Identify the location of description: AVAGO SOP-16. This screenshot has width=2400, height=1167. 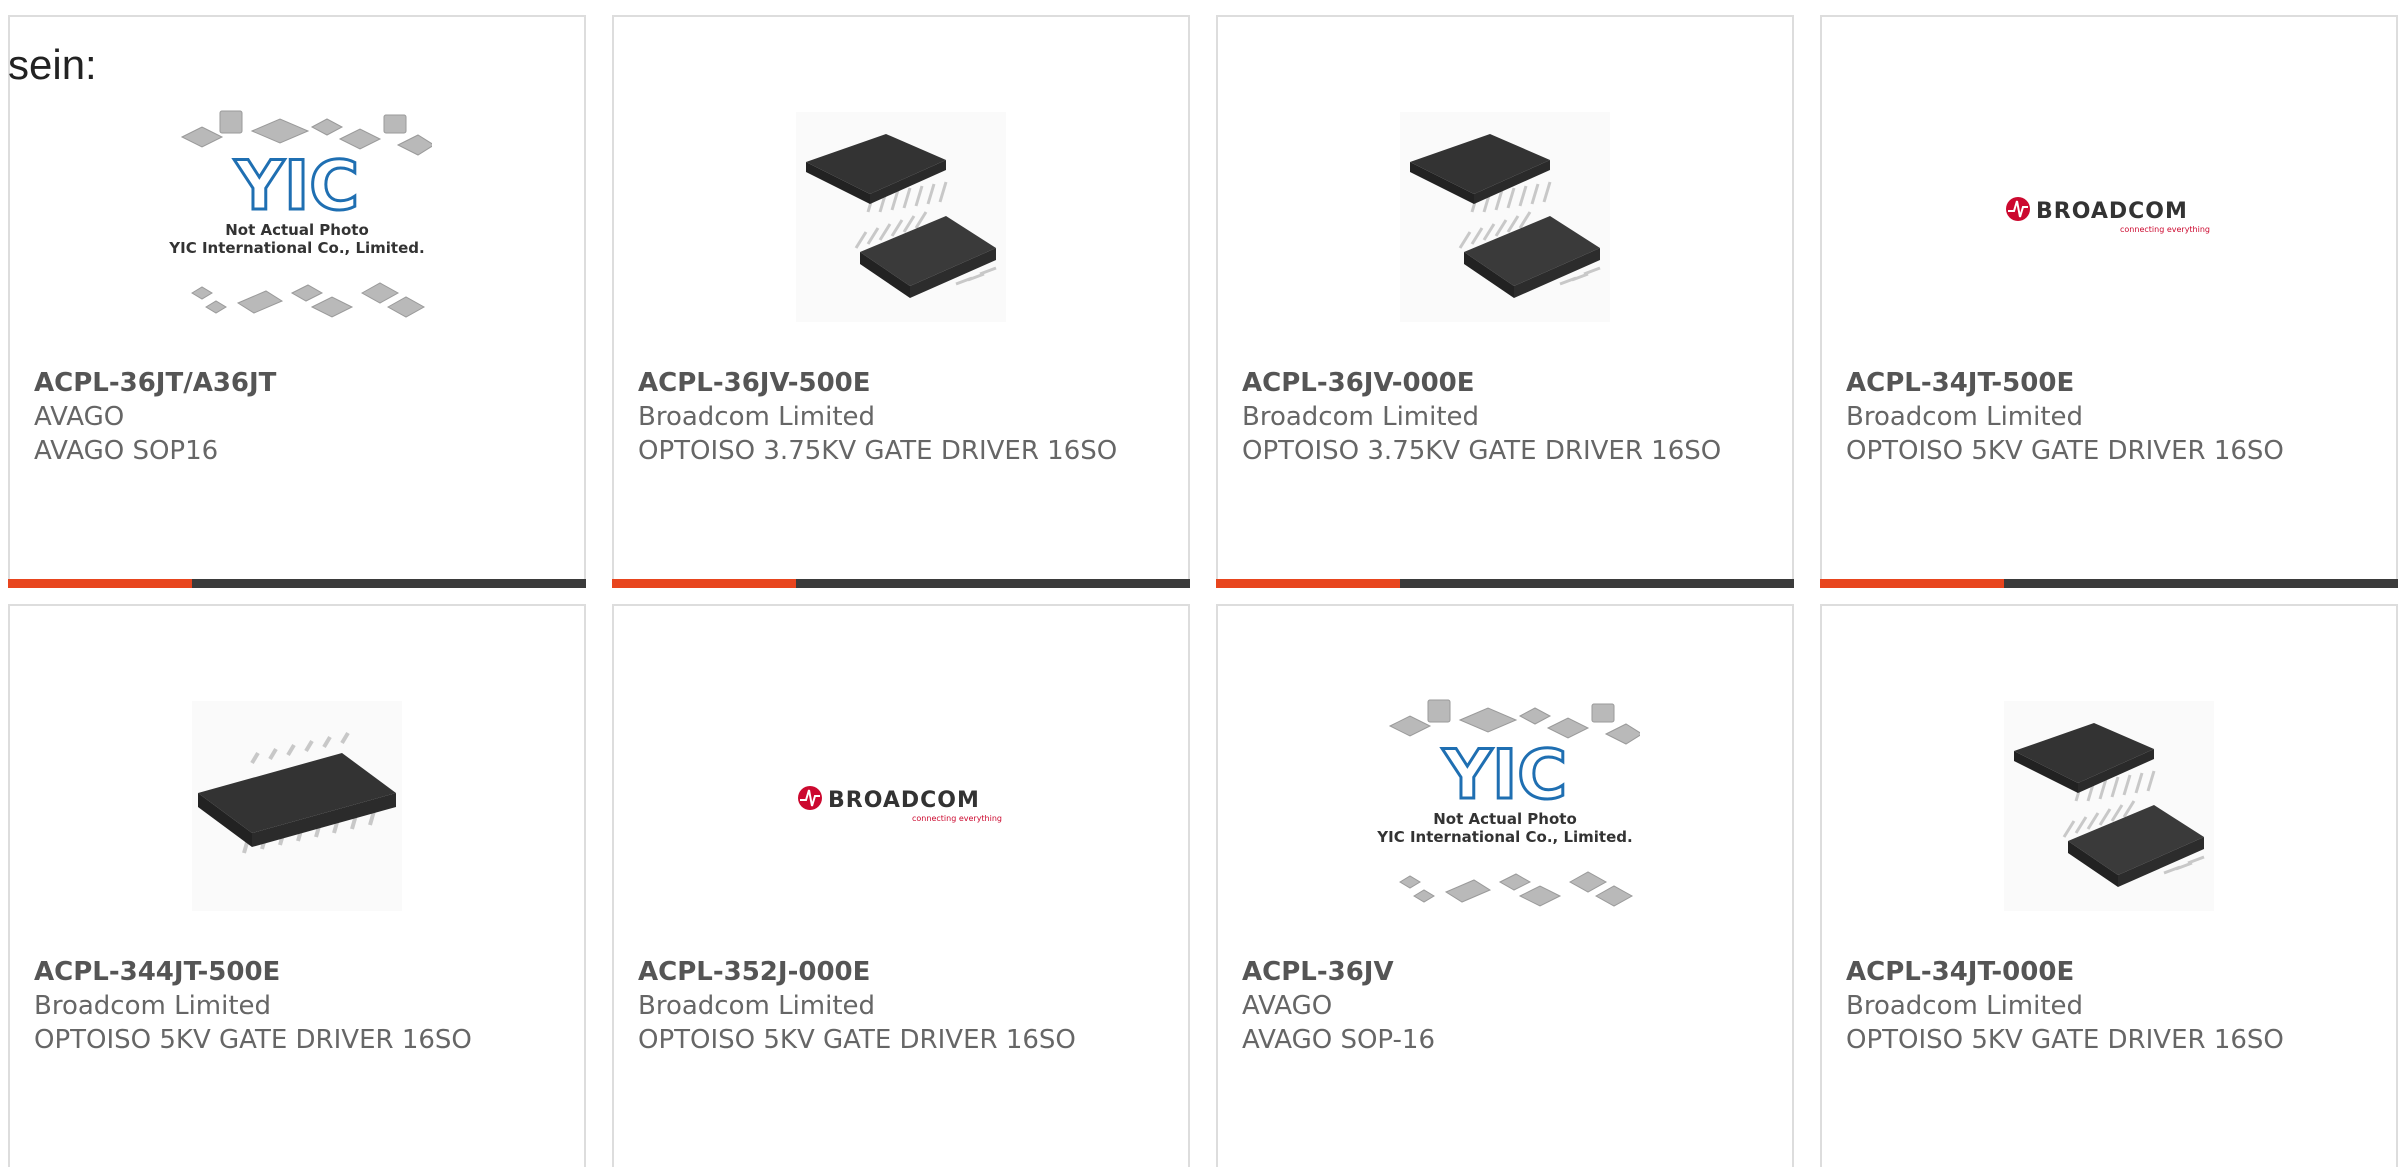
(1338, 1040).